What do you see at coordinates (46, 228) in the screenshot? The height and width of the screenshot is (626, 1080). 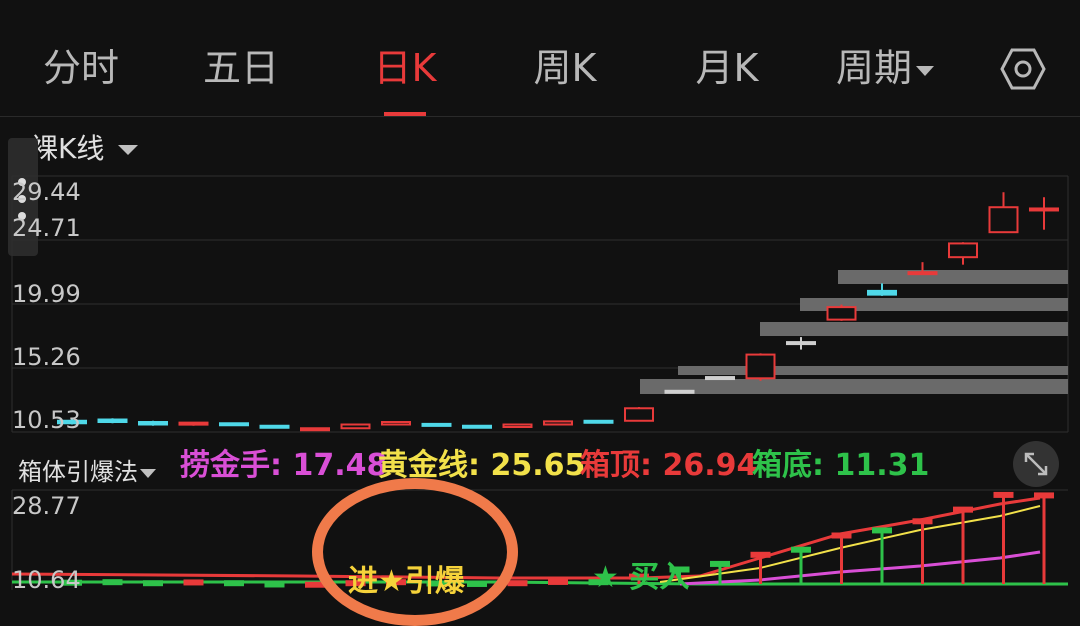 I see `y-axis-label: 24.71` at bounding box center [46, 228].